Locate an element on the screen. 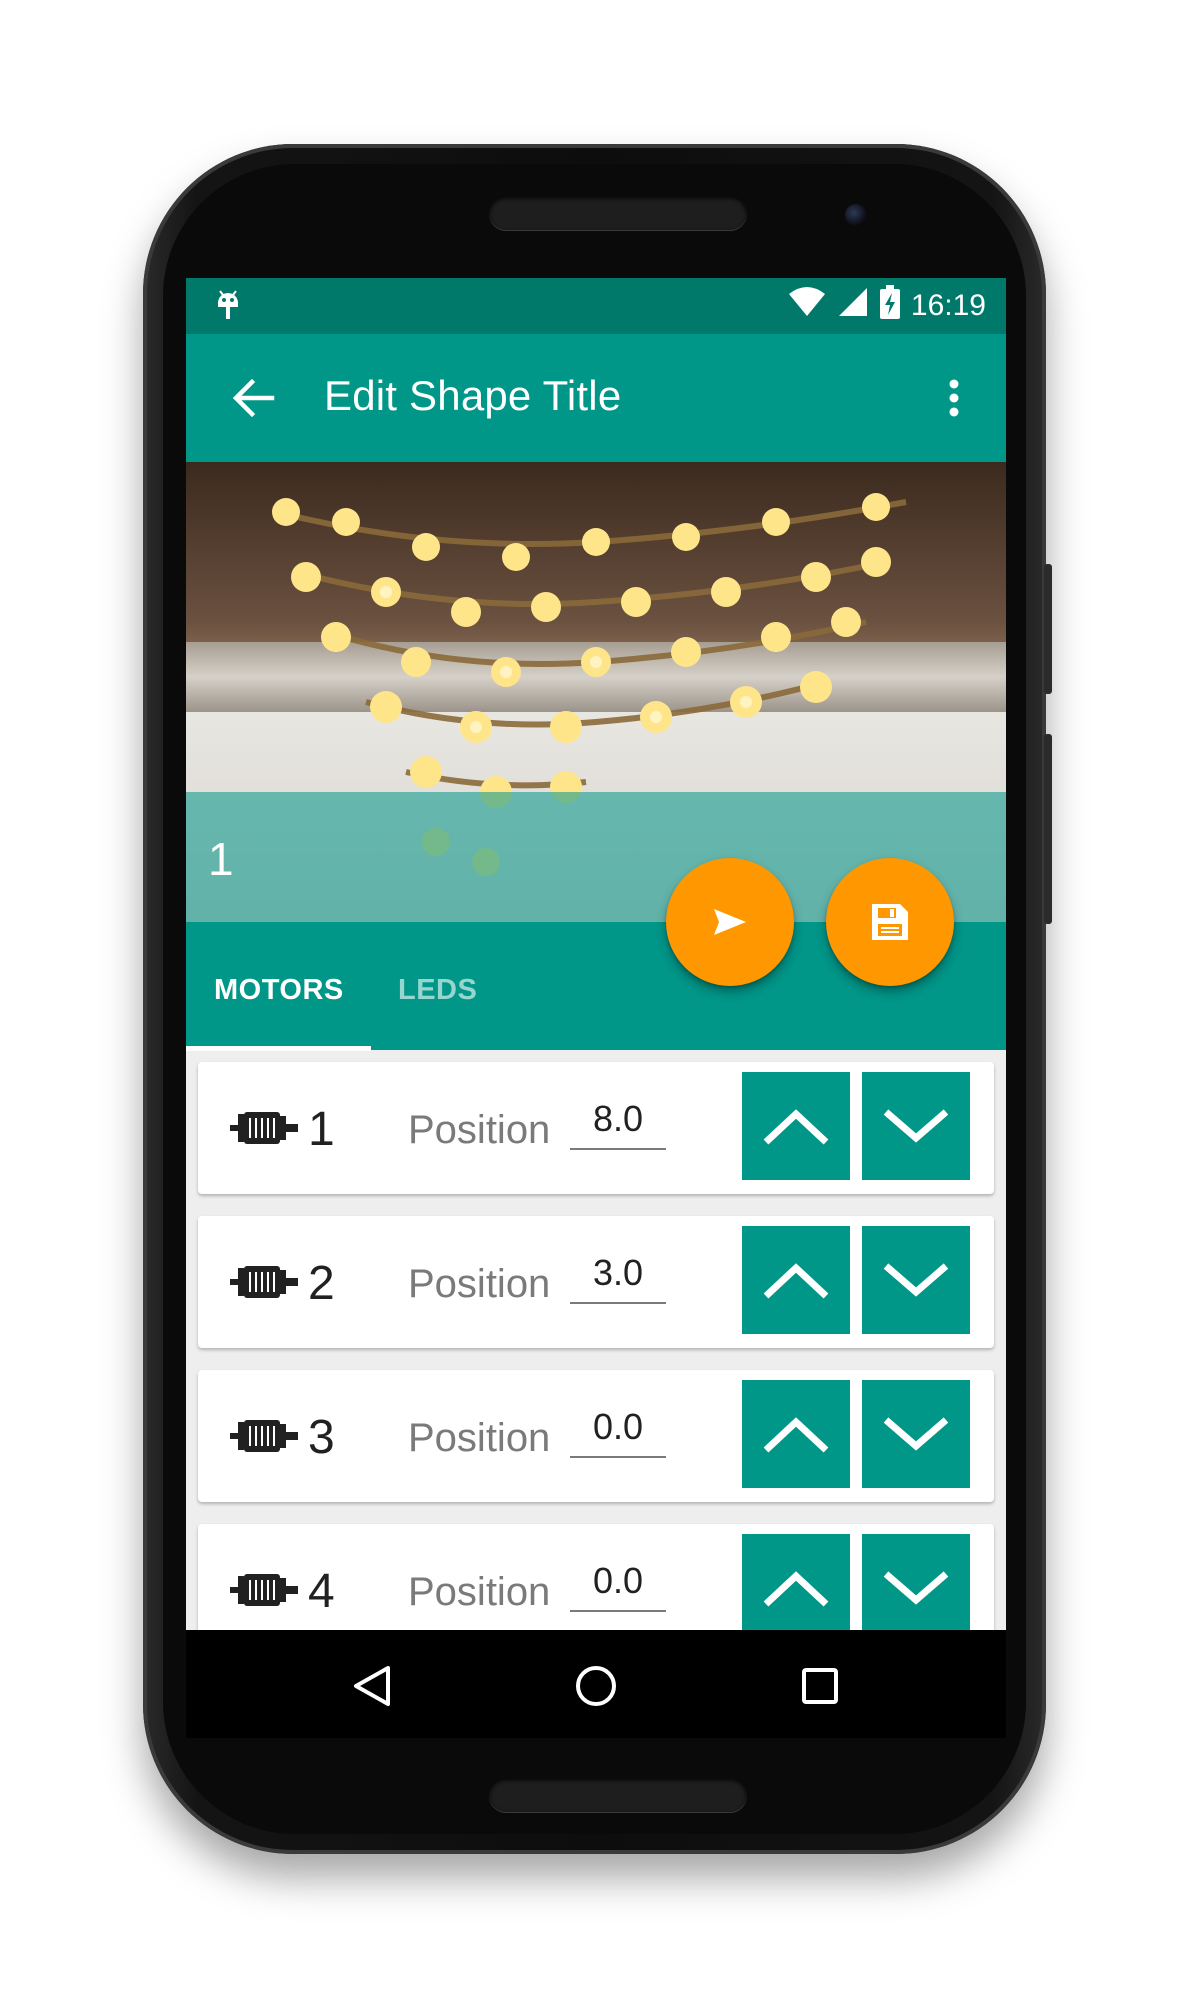  save-icon is located at coordinates (890, 922).